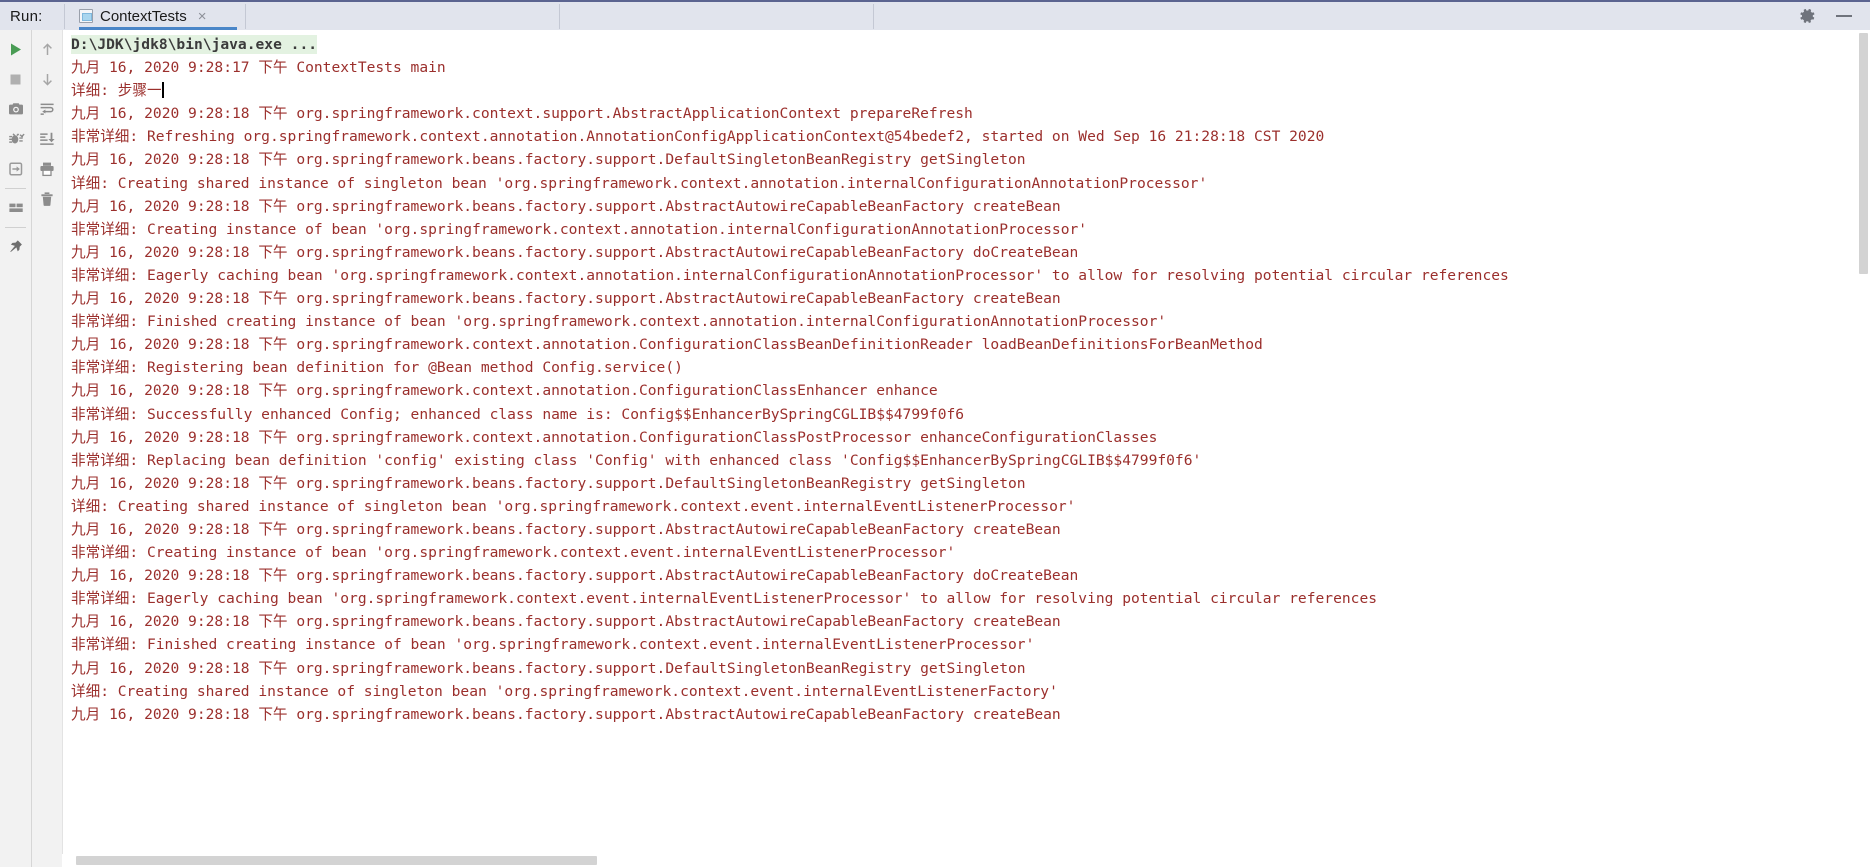 This screenshot has height=867, width=1870. I want to click on tab-label: ContextTests, so click(143, 16).